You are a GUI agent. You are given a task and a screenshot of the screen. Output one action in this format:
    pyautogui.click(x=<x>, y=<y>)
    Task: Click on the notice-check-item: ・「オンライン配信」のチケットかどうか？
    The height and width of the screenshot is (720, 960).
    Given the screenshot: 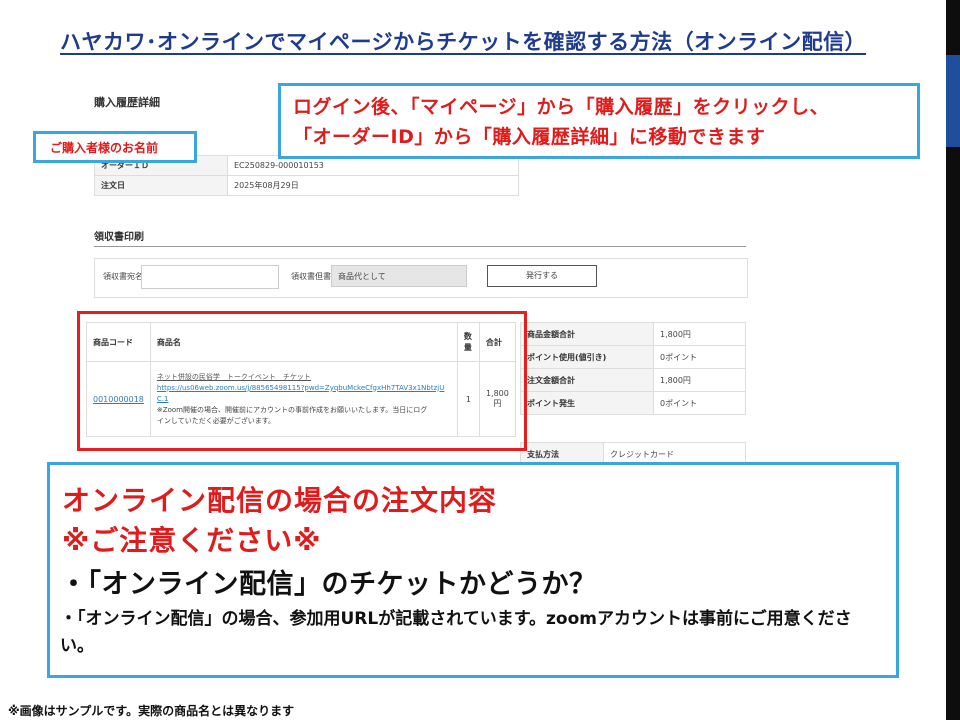 What is the action you would take?
    pyautogui.click(x=328, y=584)
    